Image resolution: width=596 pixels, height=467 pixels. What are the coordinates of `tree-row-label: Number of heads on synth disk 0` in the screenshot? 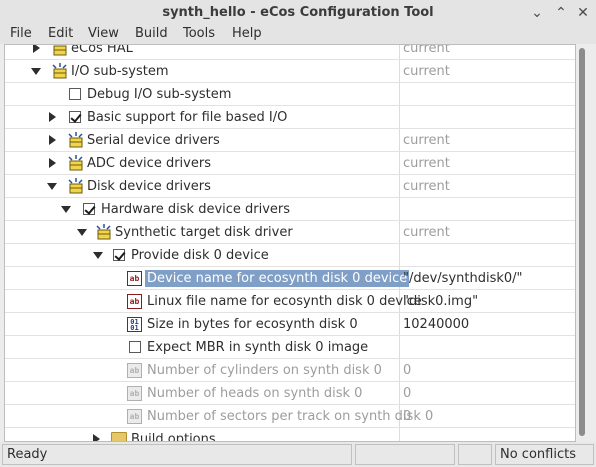 It's located at (255, 393).